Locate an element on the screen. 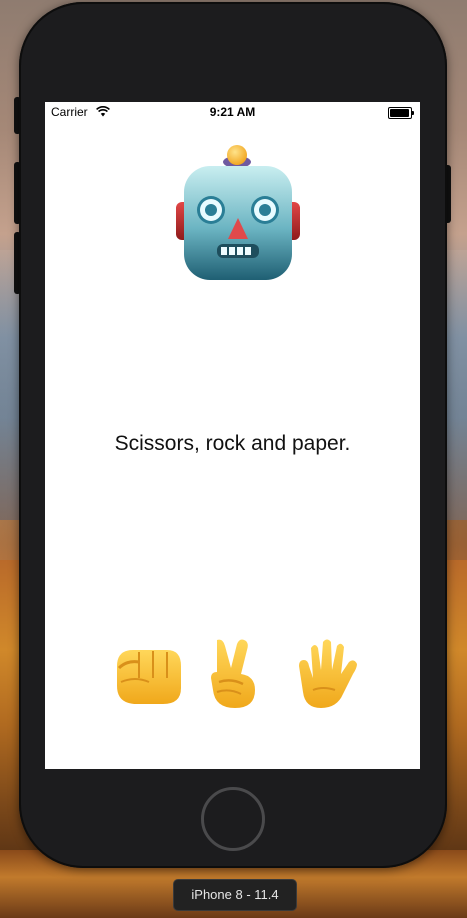 Image resolution: width=467 pixels, height=918 pixels. battery-icon is located at coordinates (401, 113).